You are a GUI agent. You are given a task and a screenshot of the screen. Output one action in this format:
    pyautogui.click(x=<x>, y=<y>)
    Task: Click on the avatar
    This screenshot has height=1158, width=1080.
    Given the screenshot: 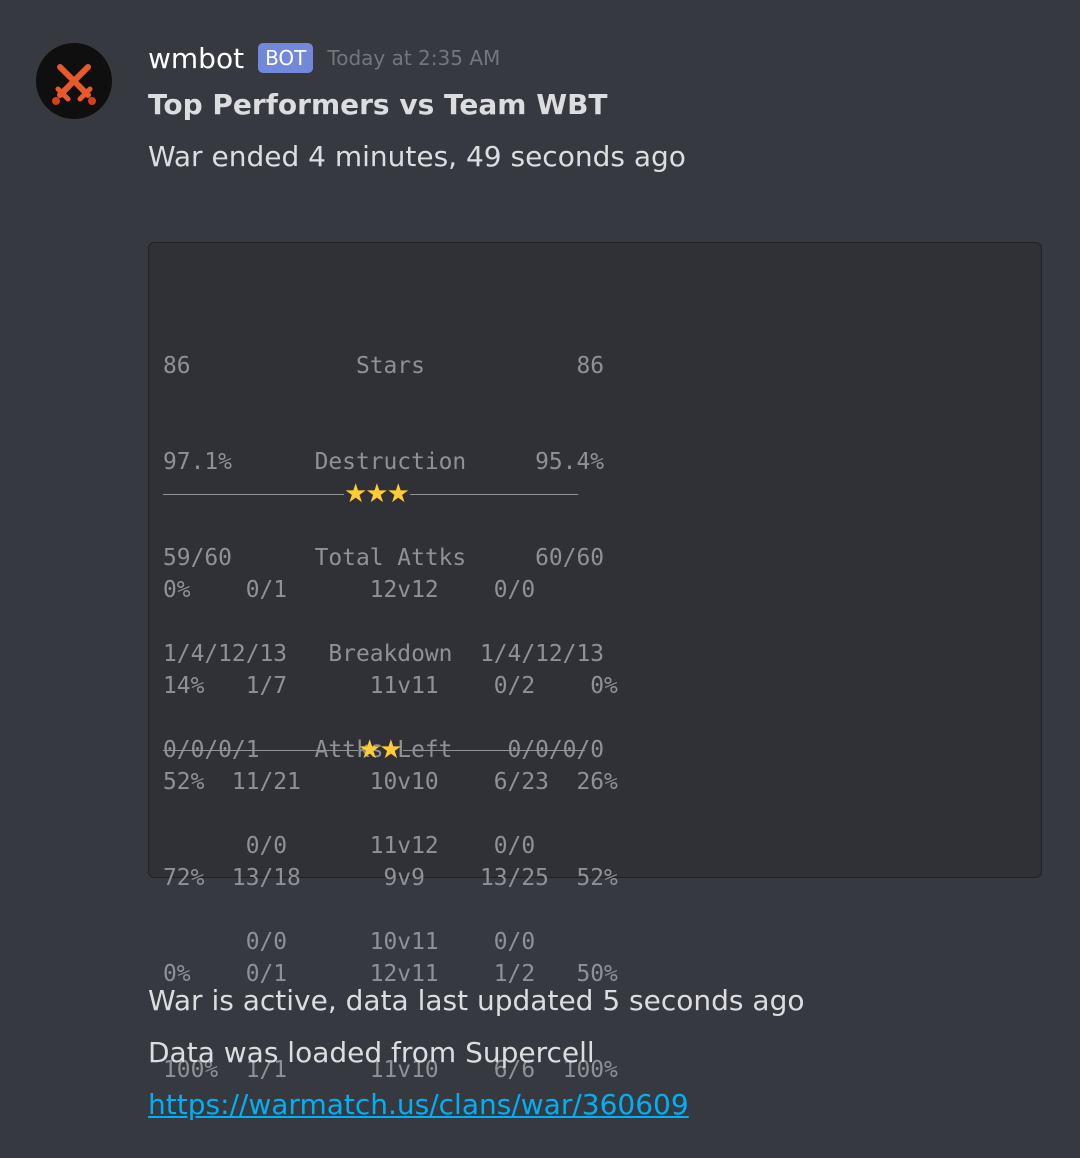 What is the action you would take?
    pyautogui.click(x=74, y=81)
    